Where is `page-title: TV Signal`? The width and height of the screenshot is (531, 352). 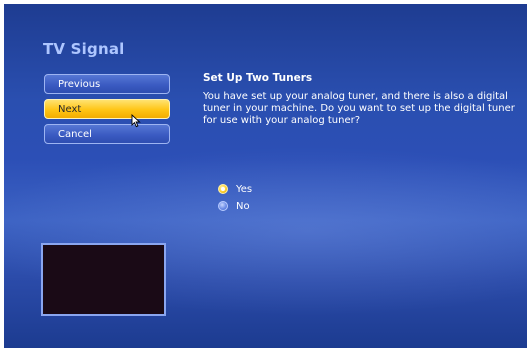
page-title: TV Signal is located at coordinates (84, 49).